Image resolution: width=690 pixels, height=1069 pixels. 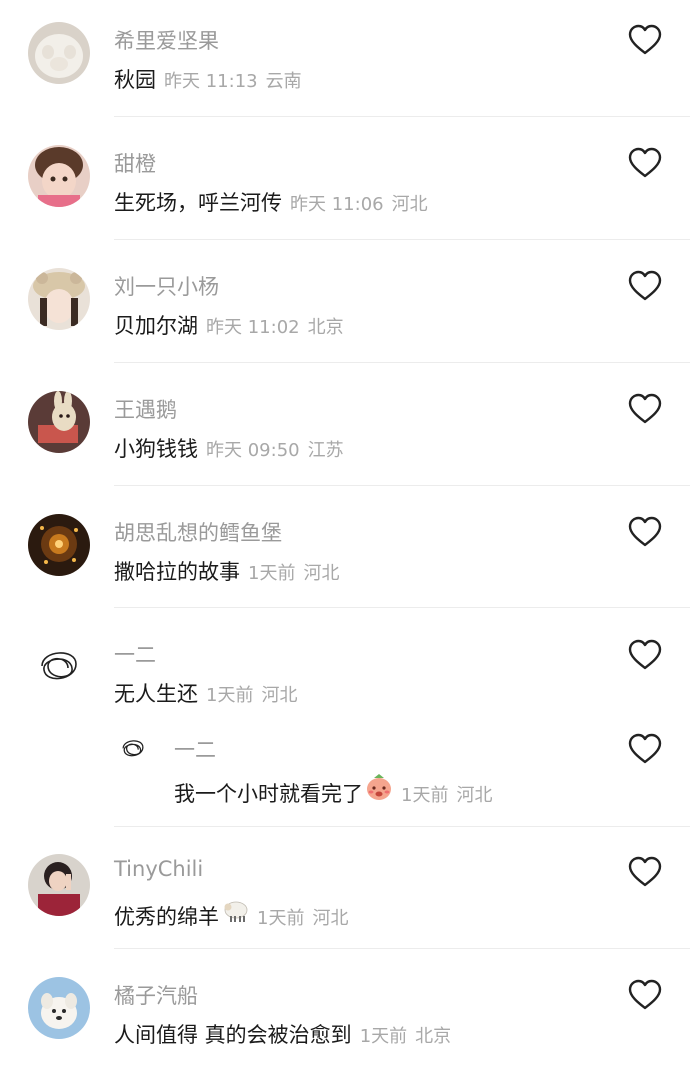 I want to click on comment-line: 贝加尔湖 昨天 11:02 北京, so click(x=229, y=325).